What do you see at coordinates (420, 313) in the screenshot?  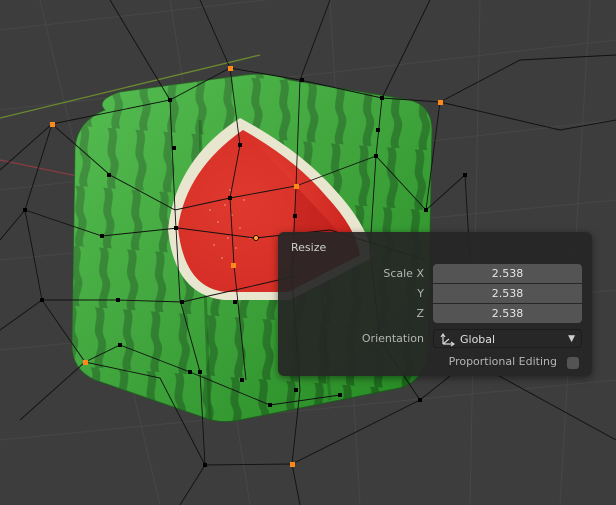 I see `scale-z-label: Z` at bounding box center [420, 313].